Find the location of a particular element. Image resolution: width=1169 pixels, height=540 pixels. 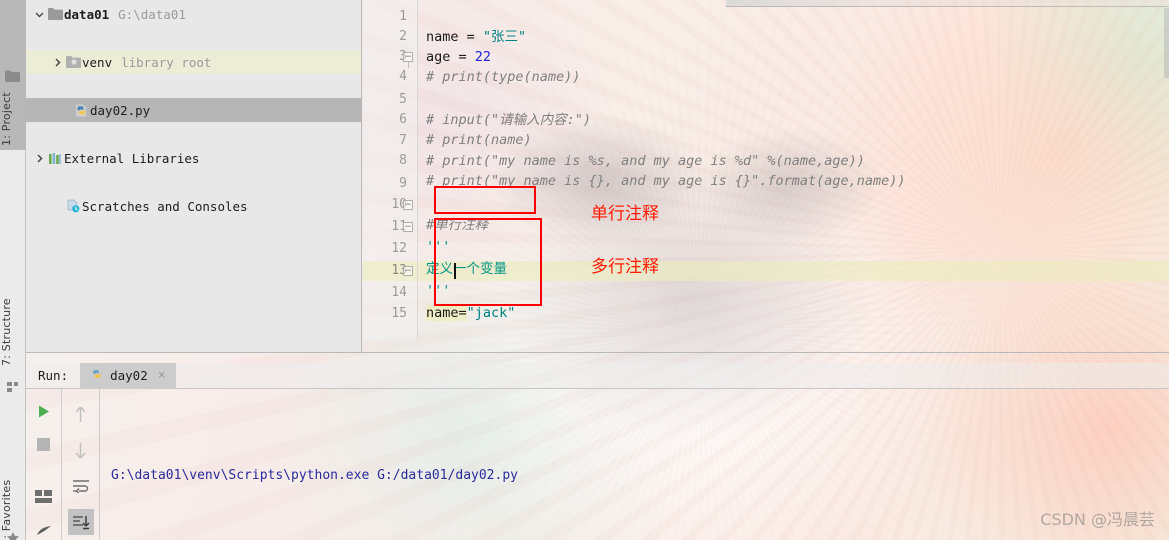

line-number: 7 is located at coordinates (403, 140).